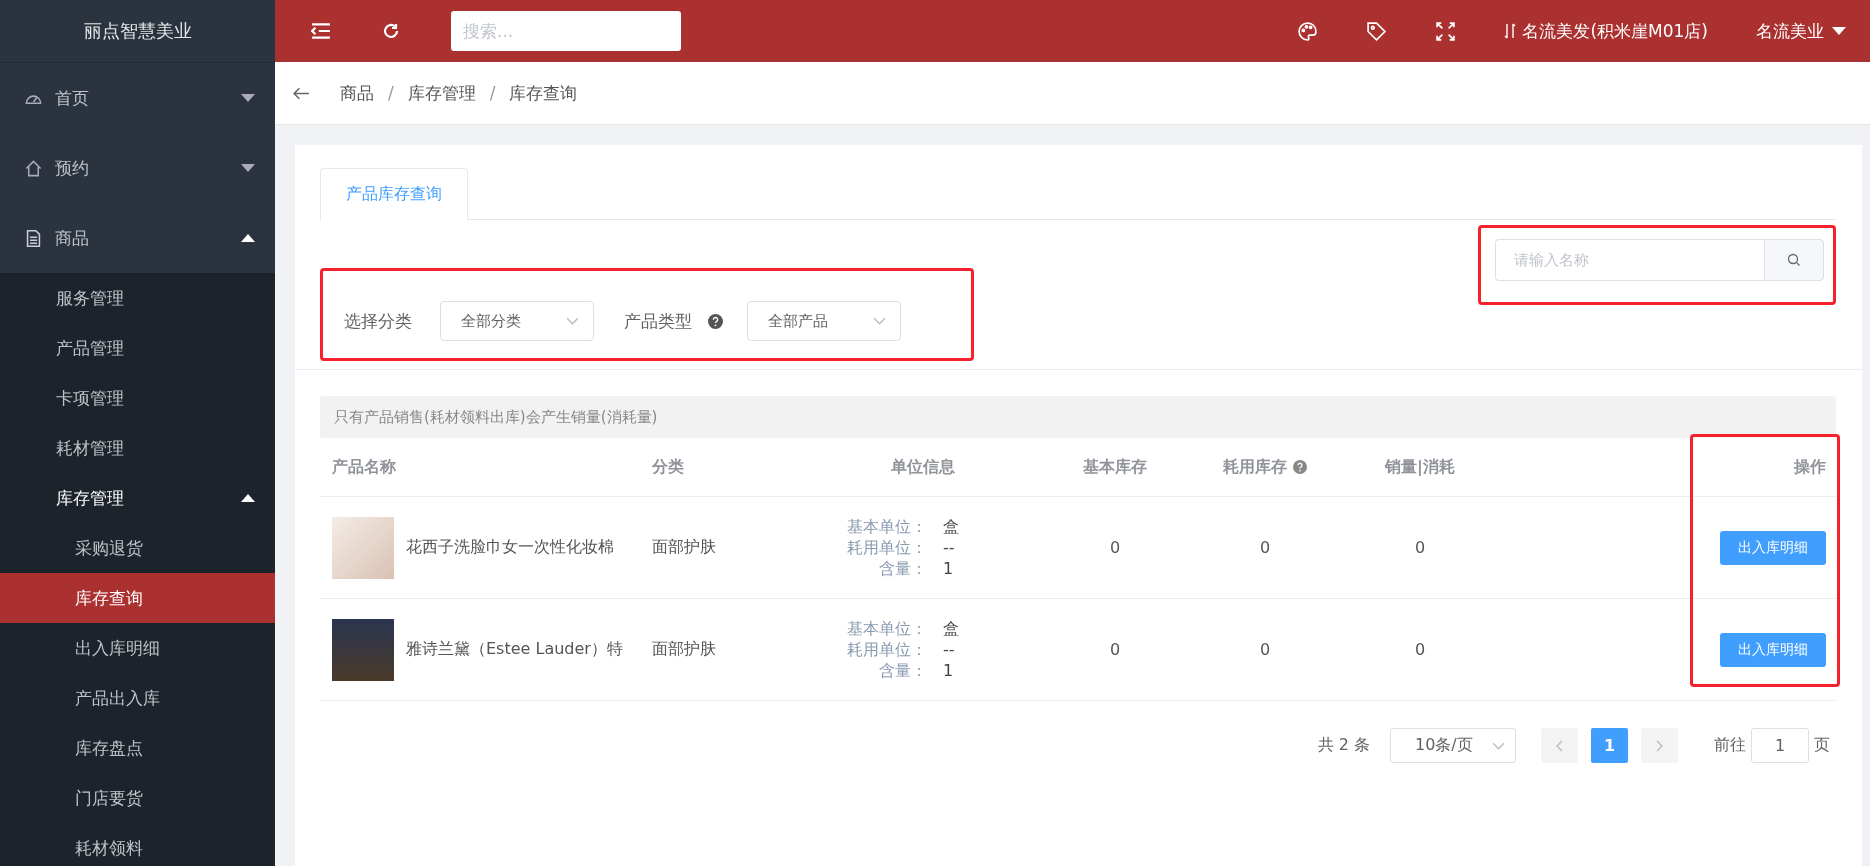 The image size is (1870, 866). Describe the element at coordinates (391, 31) in the screenshot. I see `refresh-icon` at that location.